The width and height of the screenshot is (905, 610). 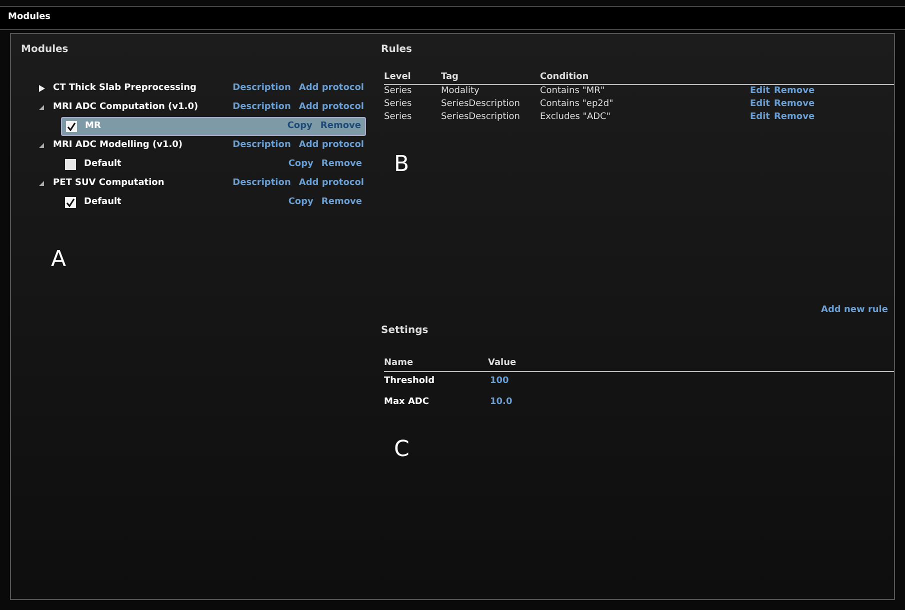 What do you see at coordinates (405, 331) in the screenshot?
I see `section-heading: Settings` at bounding box center [405, 331].